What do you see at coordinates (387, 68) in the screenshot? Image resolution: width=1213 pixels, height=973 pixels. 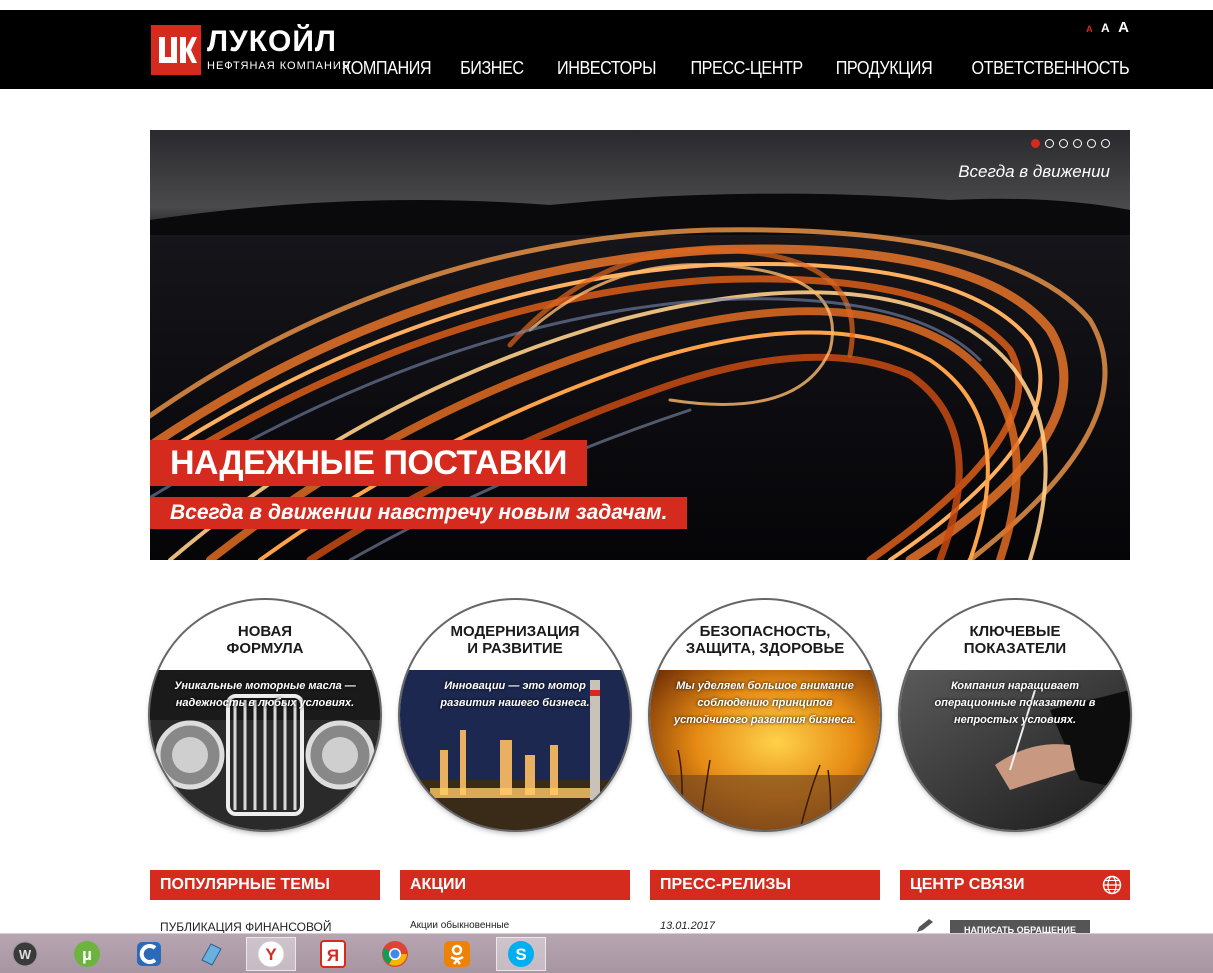 I see `nav-company: КОМПАНИЯ` at bounding box center [387, 68].